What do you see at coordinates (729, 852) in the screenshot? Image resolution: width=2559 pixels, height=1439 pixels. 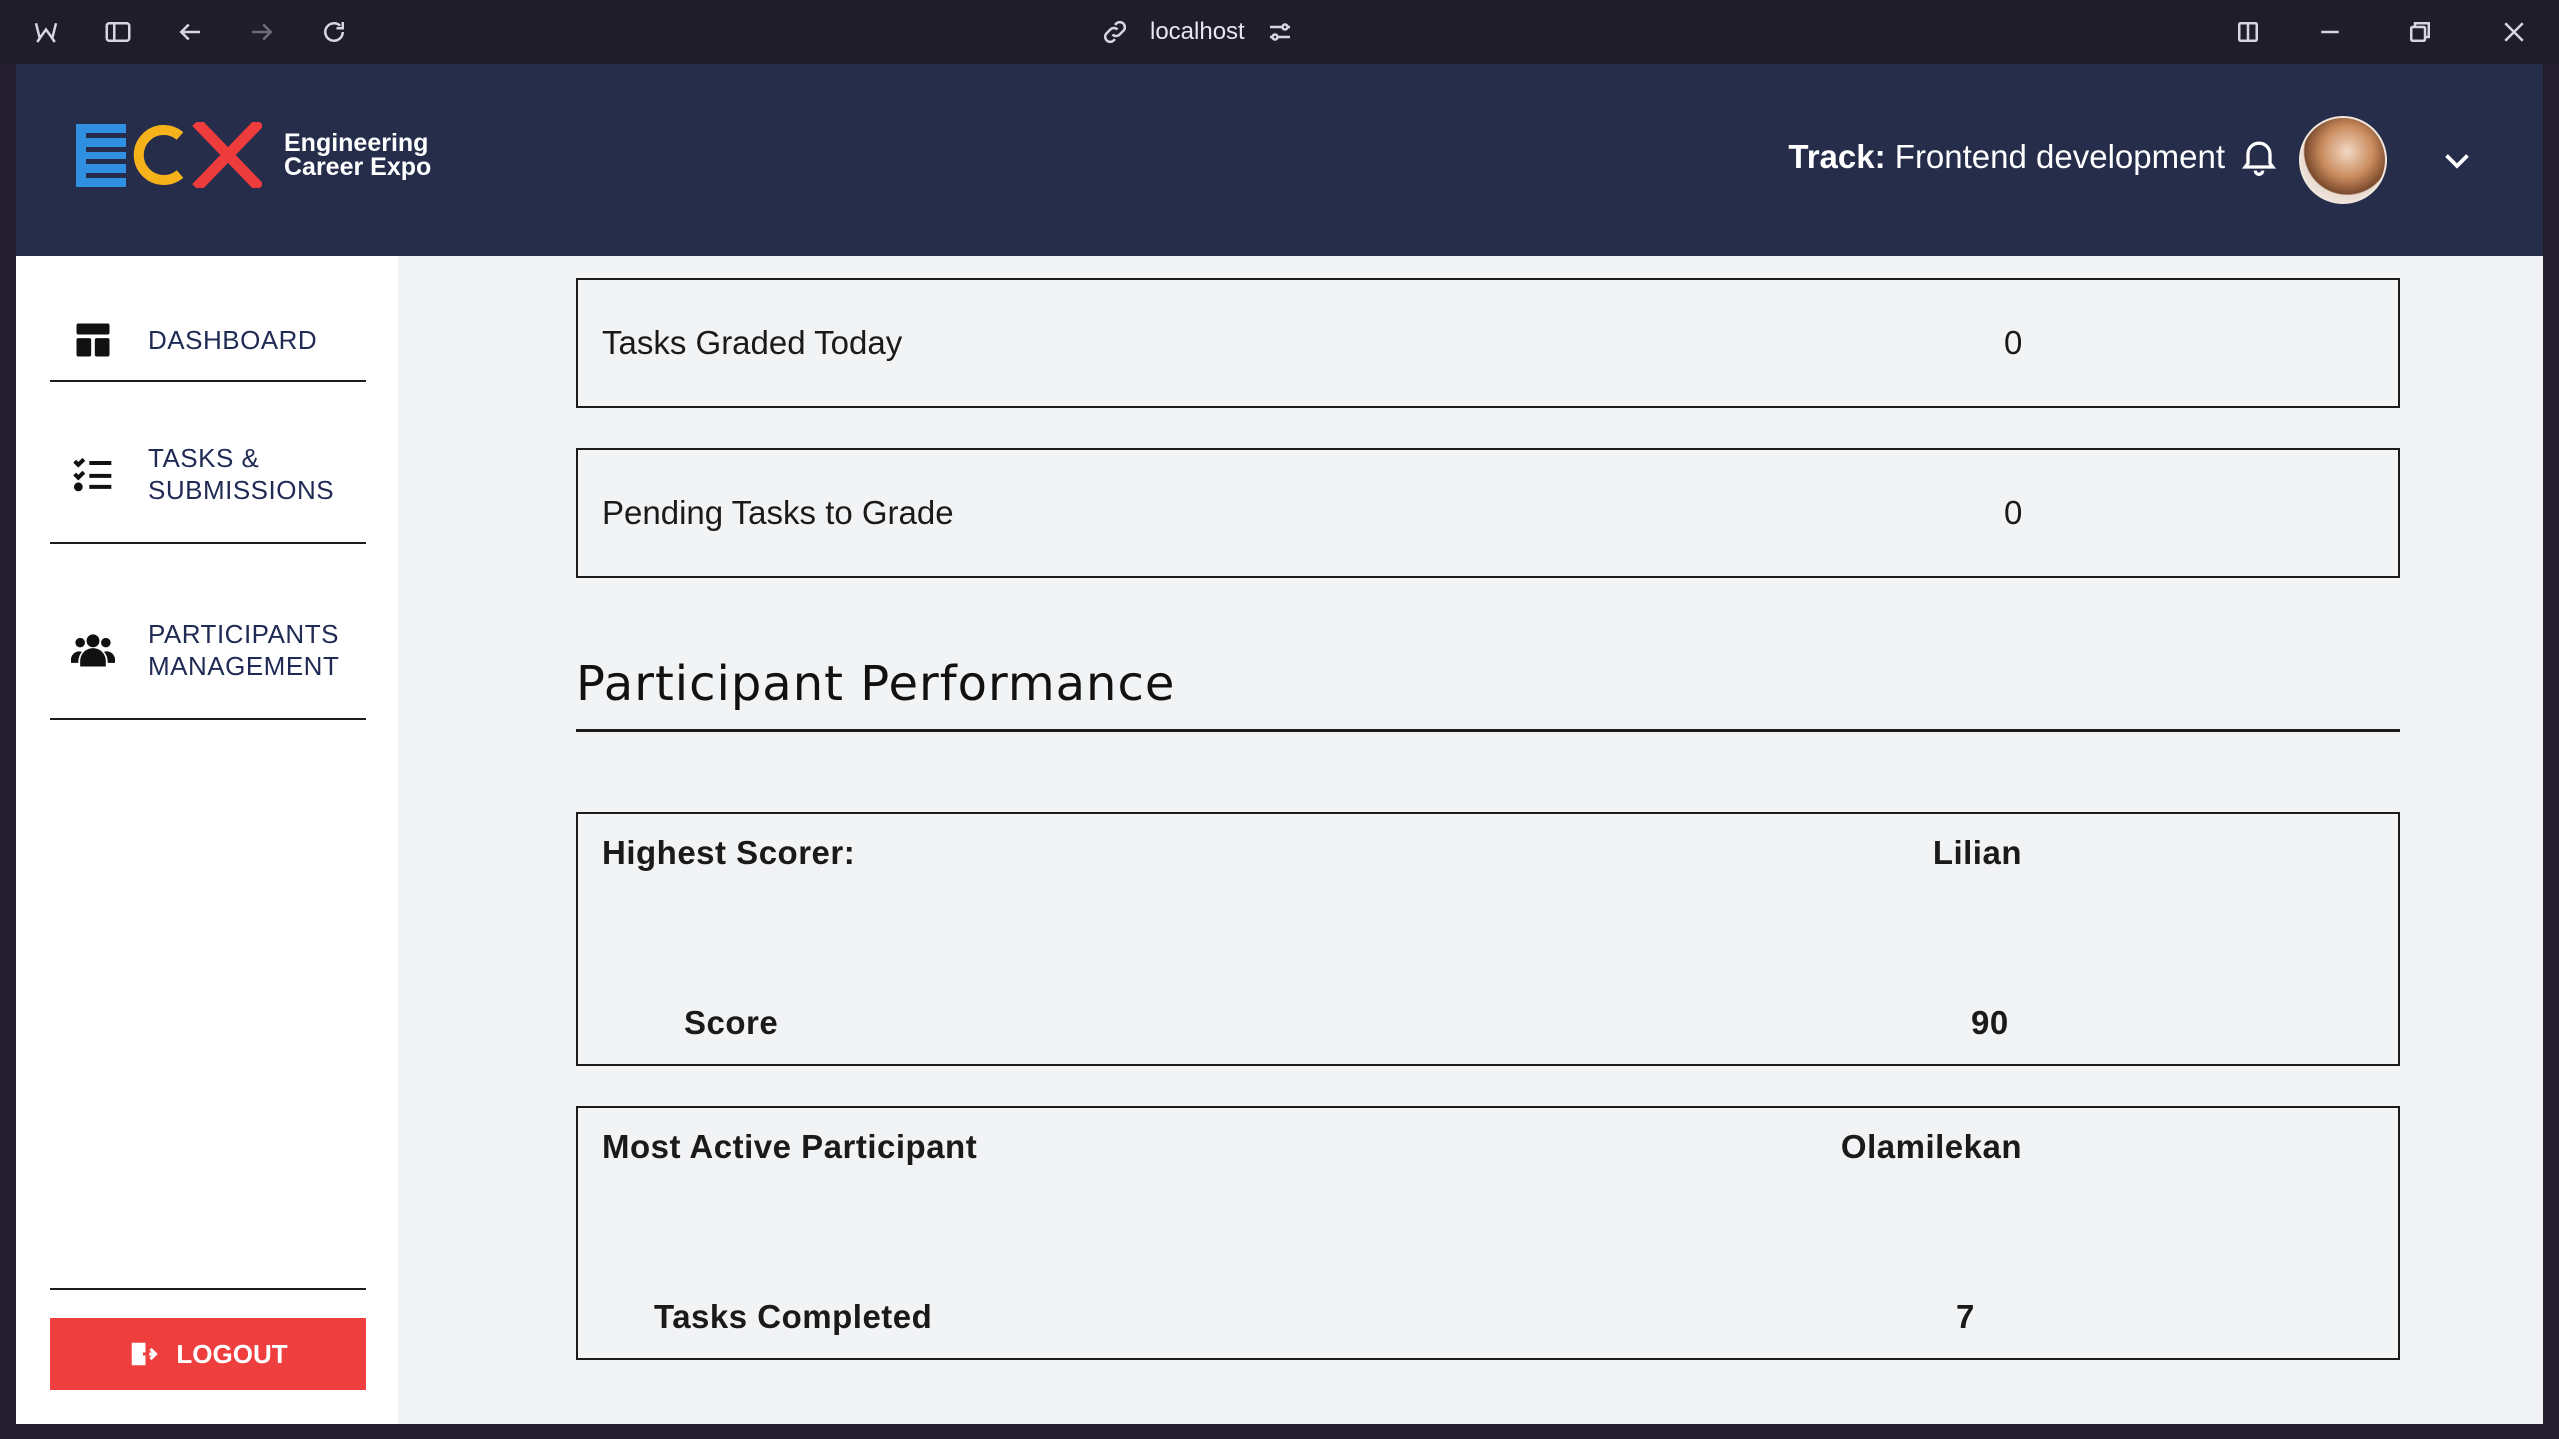 I see `highest-scorer-label: Highest Scorer:` at bounding box center [729, 852].